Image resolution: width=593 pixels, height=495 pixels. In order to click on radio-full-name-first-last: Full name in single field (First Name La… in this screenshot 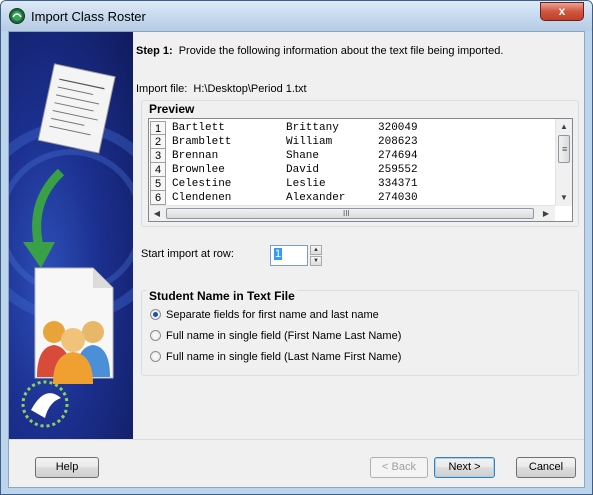, I will do `click(275, 337)`.